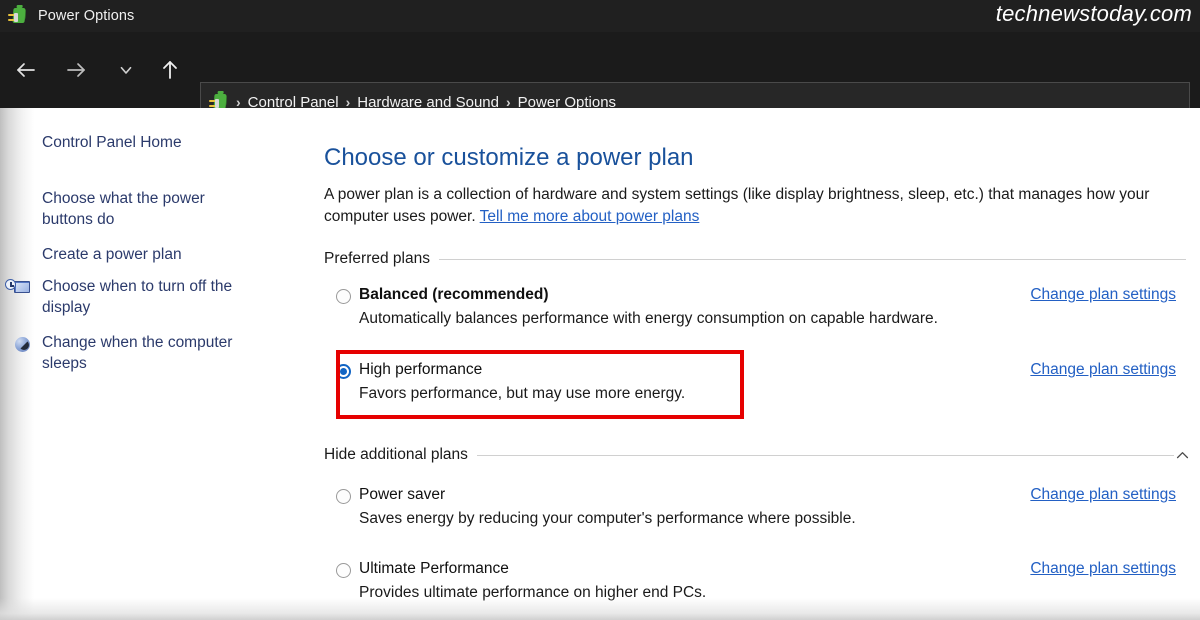 The width and height of the screenshot is (1200, 620). I want to click on radio-balanced, so click(343, 296).